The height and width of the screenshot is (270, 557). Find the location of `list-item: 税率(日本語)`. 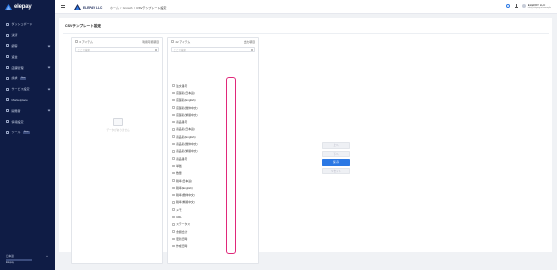

list-item: 税率(日本語) is located at coordinates (214, 180).